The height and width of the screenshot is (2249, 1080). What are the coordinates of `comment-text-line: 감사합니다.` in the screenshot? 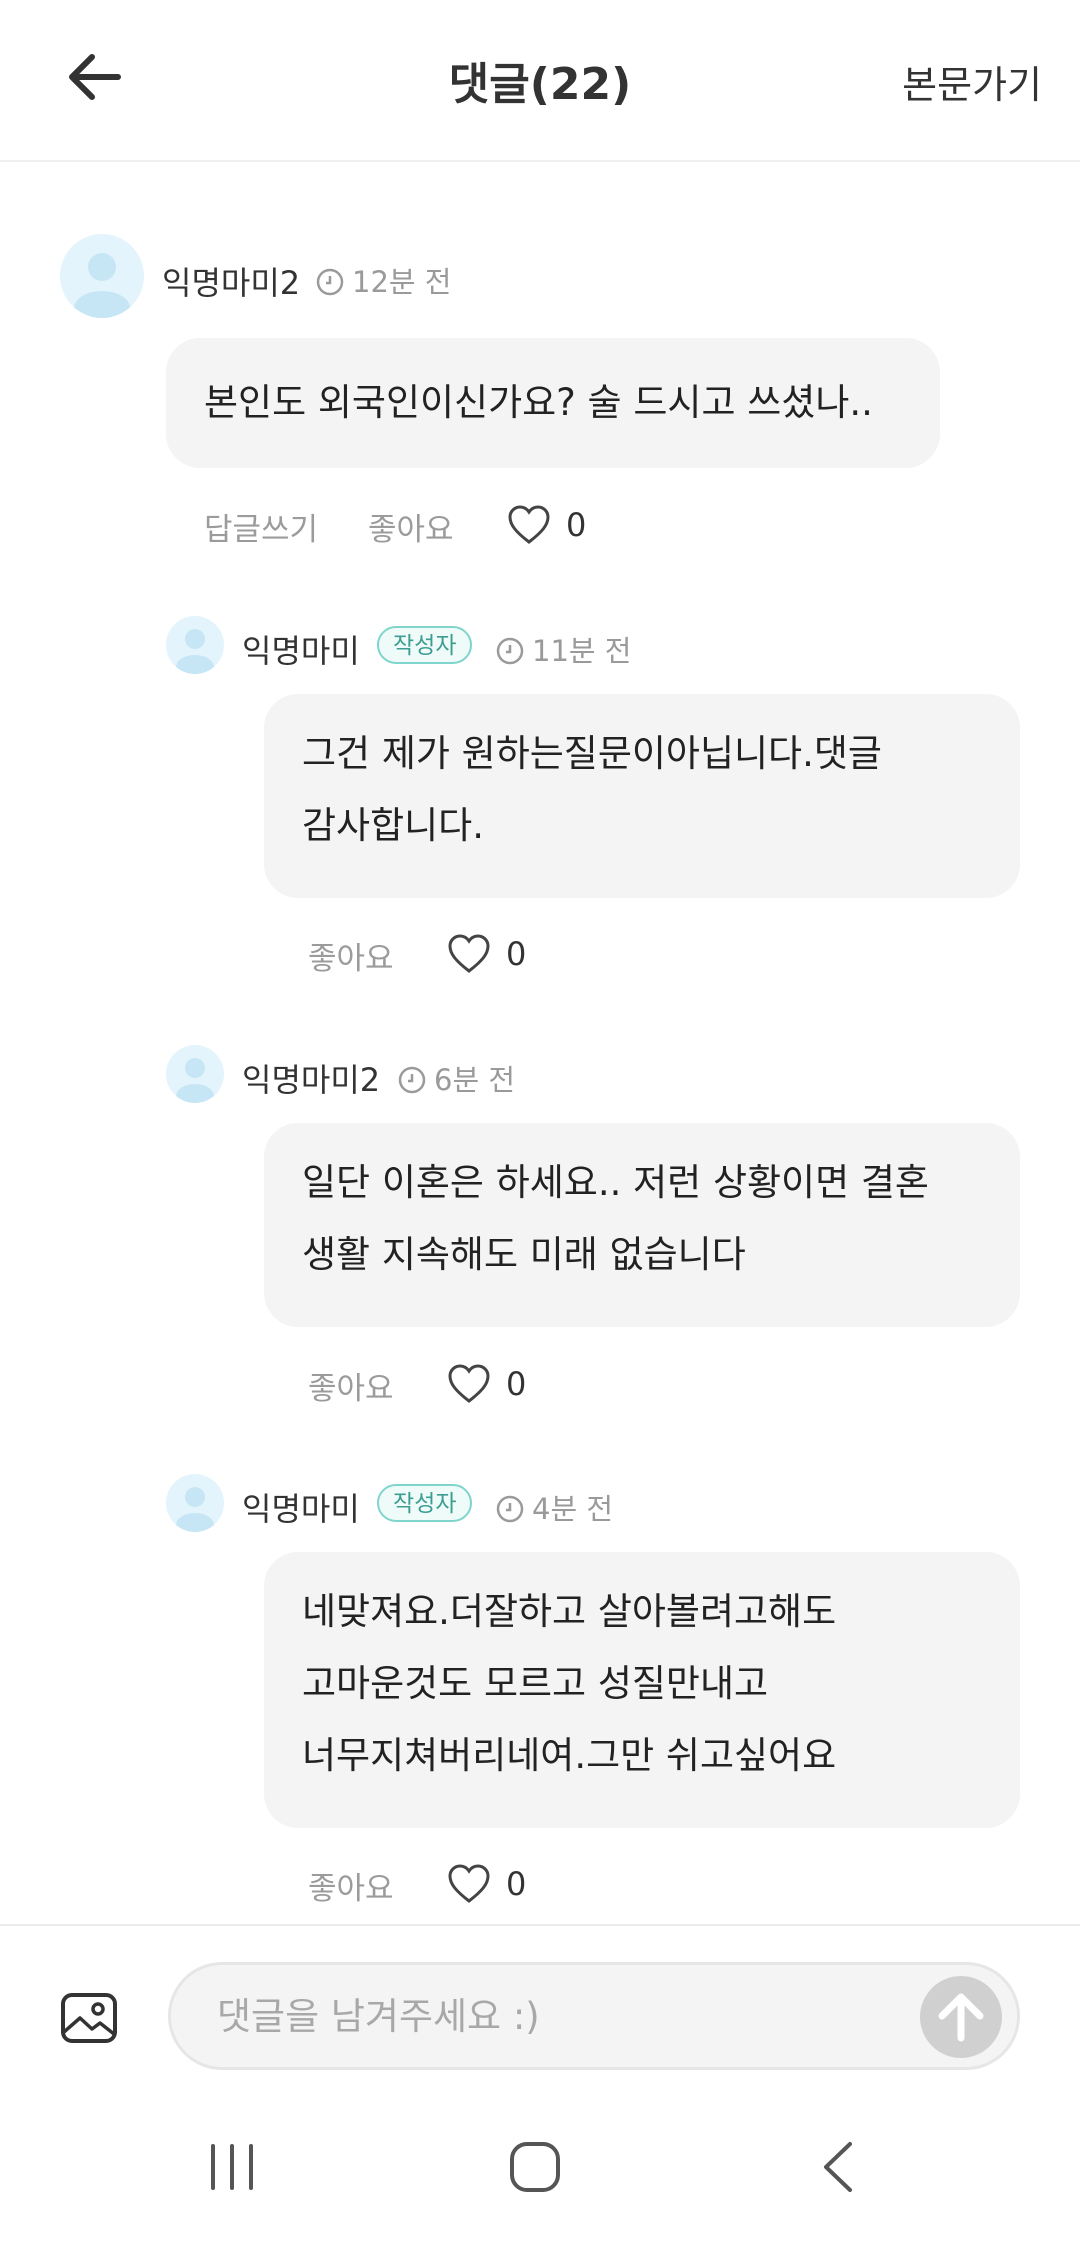 It's located at (393, 825).